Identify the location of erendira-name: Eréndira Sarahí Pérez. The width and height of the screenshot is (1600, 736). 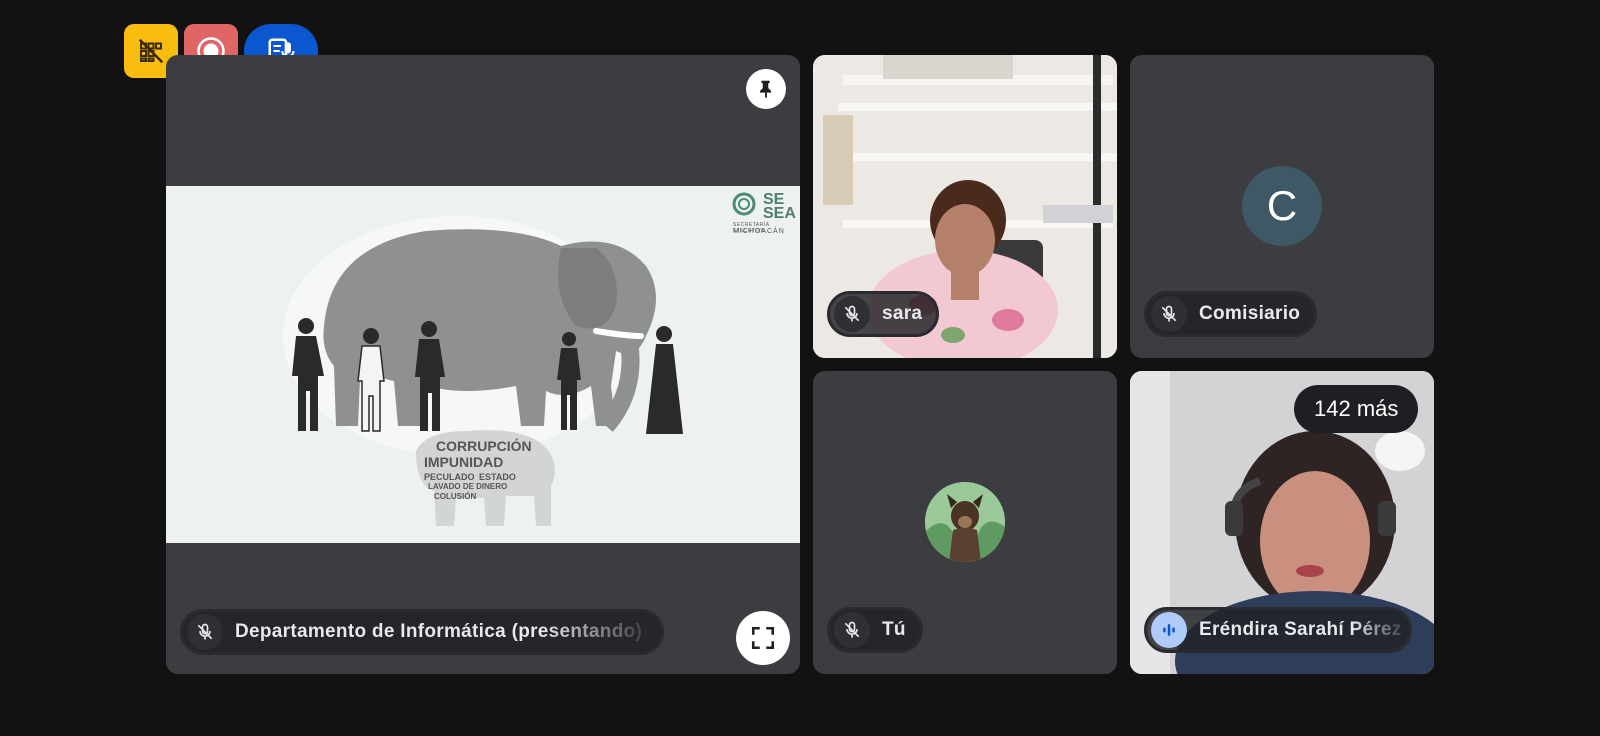
(1300, 629).